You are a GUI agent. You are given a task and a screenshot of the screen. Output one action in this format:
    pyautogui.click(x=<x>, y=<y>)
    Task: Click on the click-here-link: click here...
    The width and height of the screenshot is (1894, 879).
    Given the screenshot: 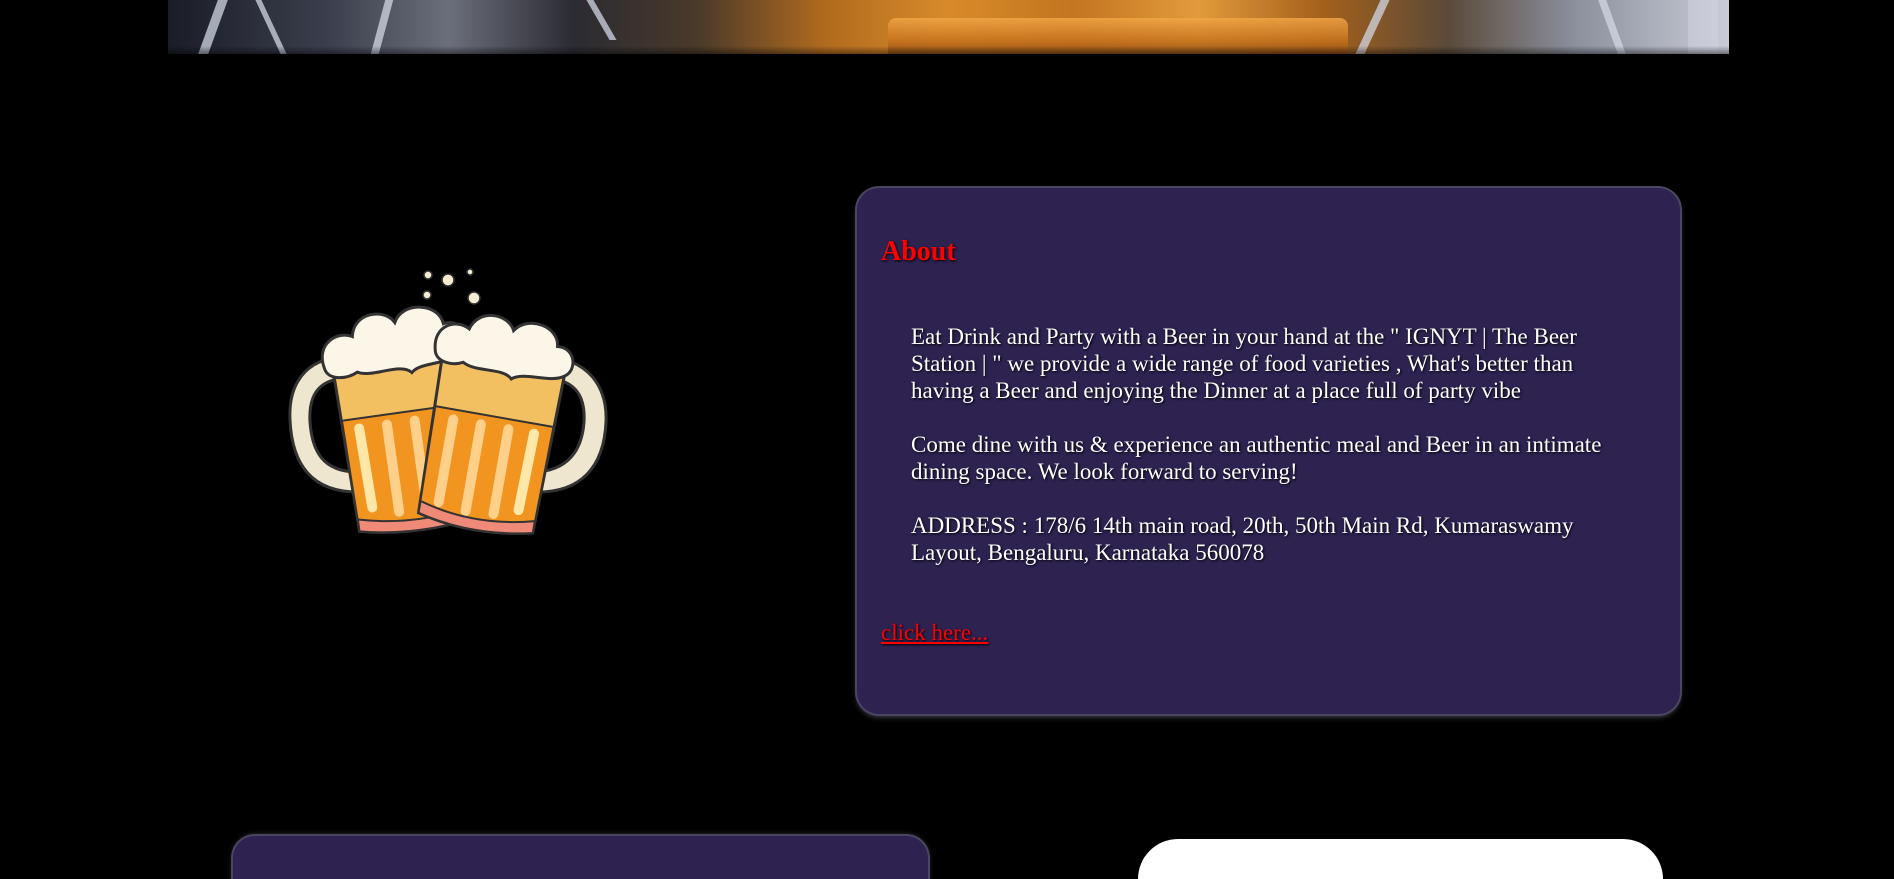 What is the action you would take?
    pyautogui.click(x=934, y=633)
    